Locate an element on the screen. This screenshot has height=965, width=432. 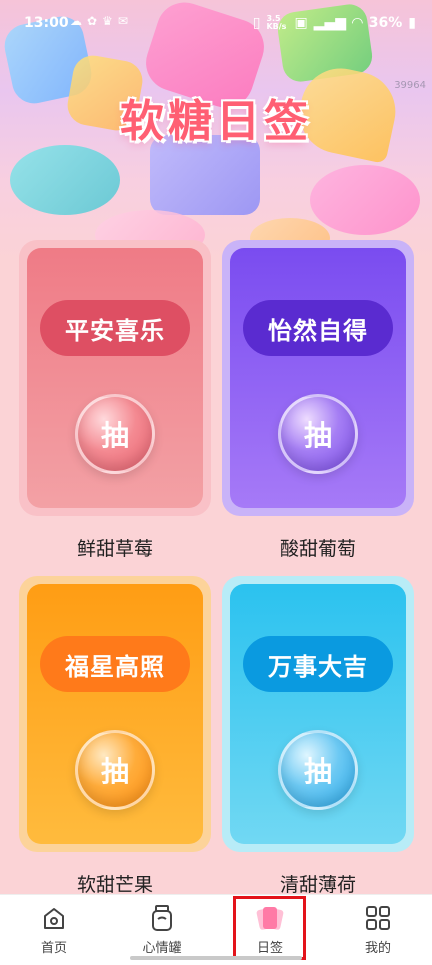
tab-daily-sign: 日签 is located at coordinates (270, 930).